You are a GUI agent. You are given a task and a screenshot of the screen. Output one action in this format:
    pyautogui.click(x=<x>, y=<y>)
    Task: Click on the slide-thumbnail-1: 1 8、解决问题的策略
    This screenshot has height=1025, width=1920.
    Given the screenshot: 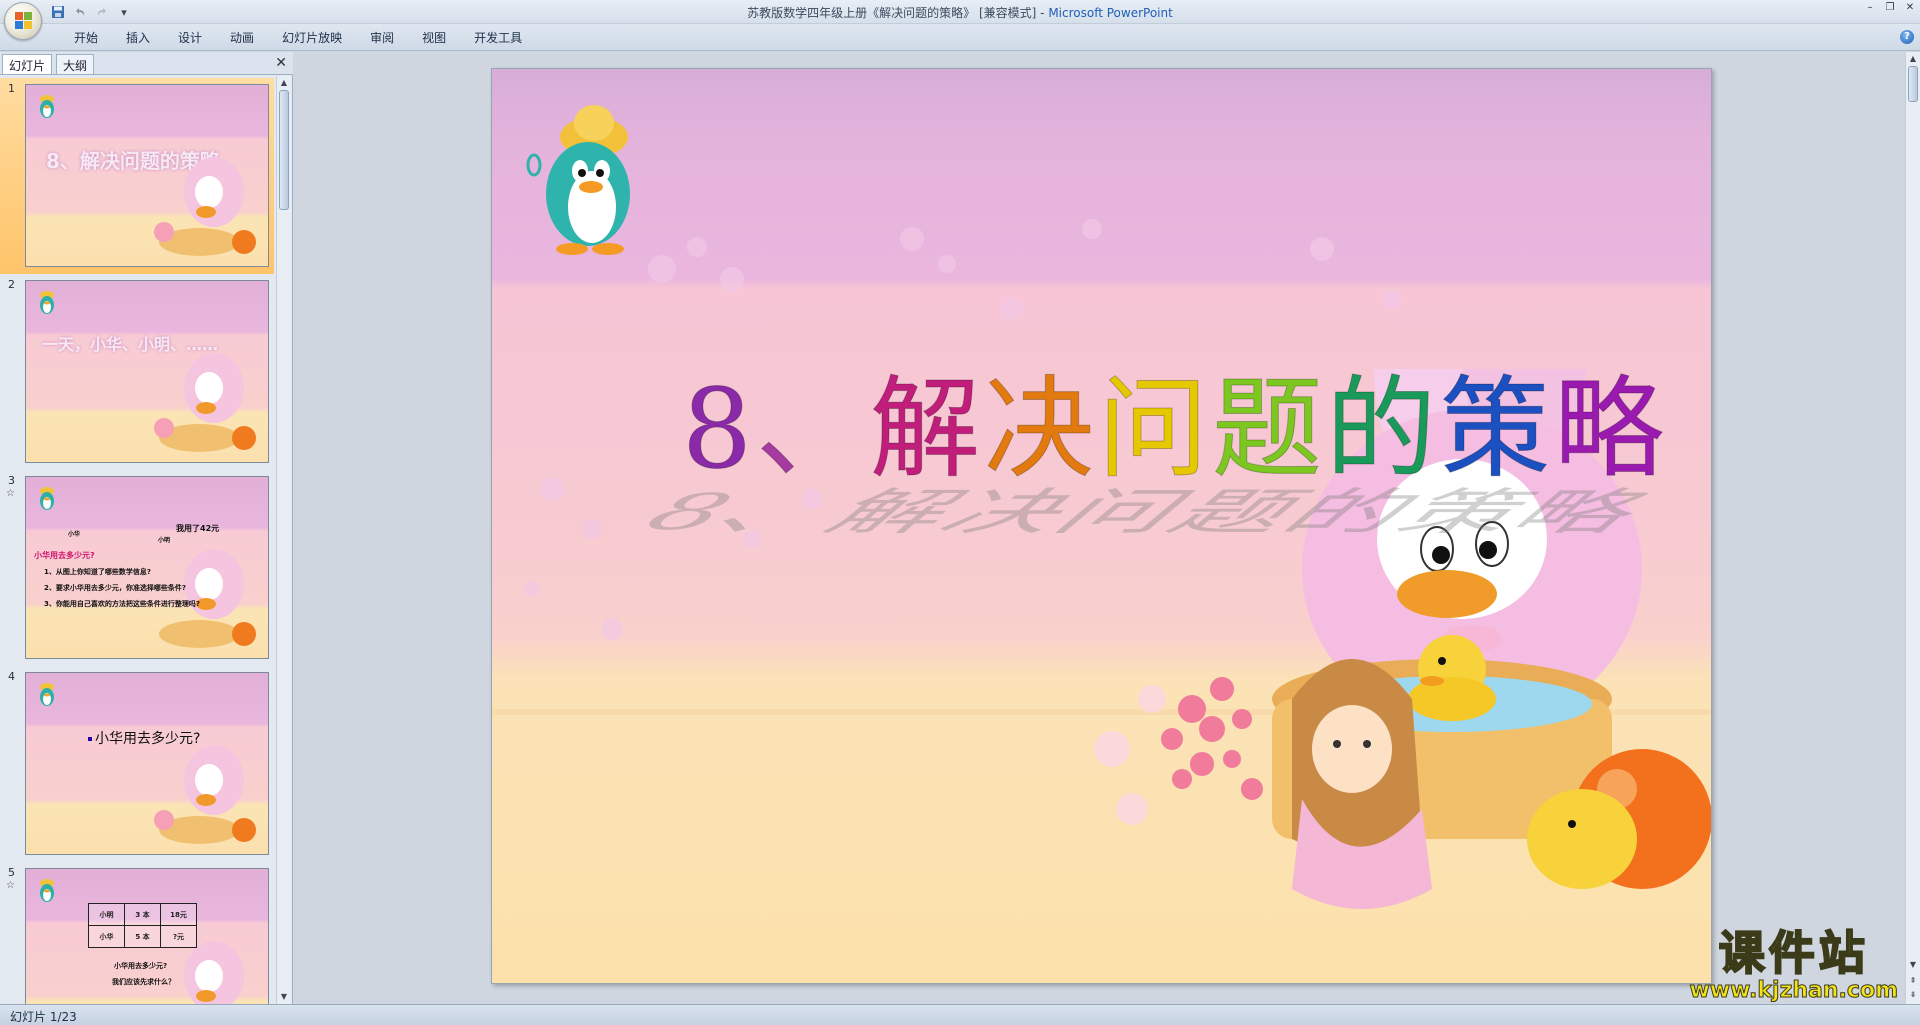 What is the action you would take?
    pyautogui.click(x=137, y=176)
    